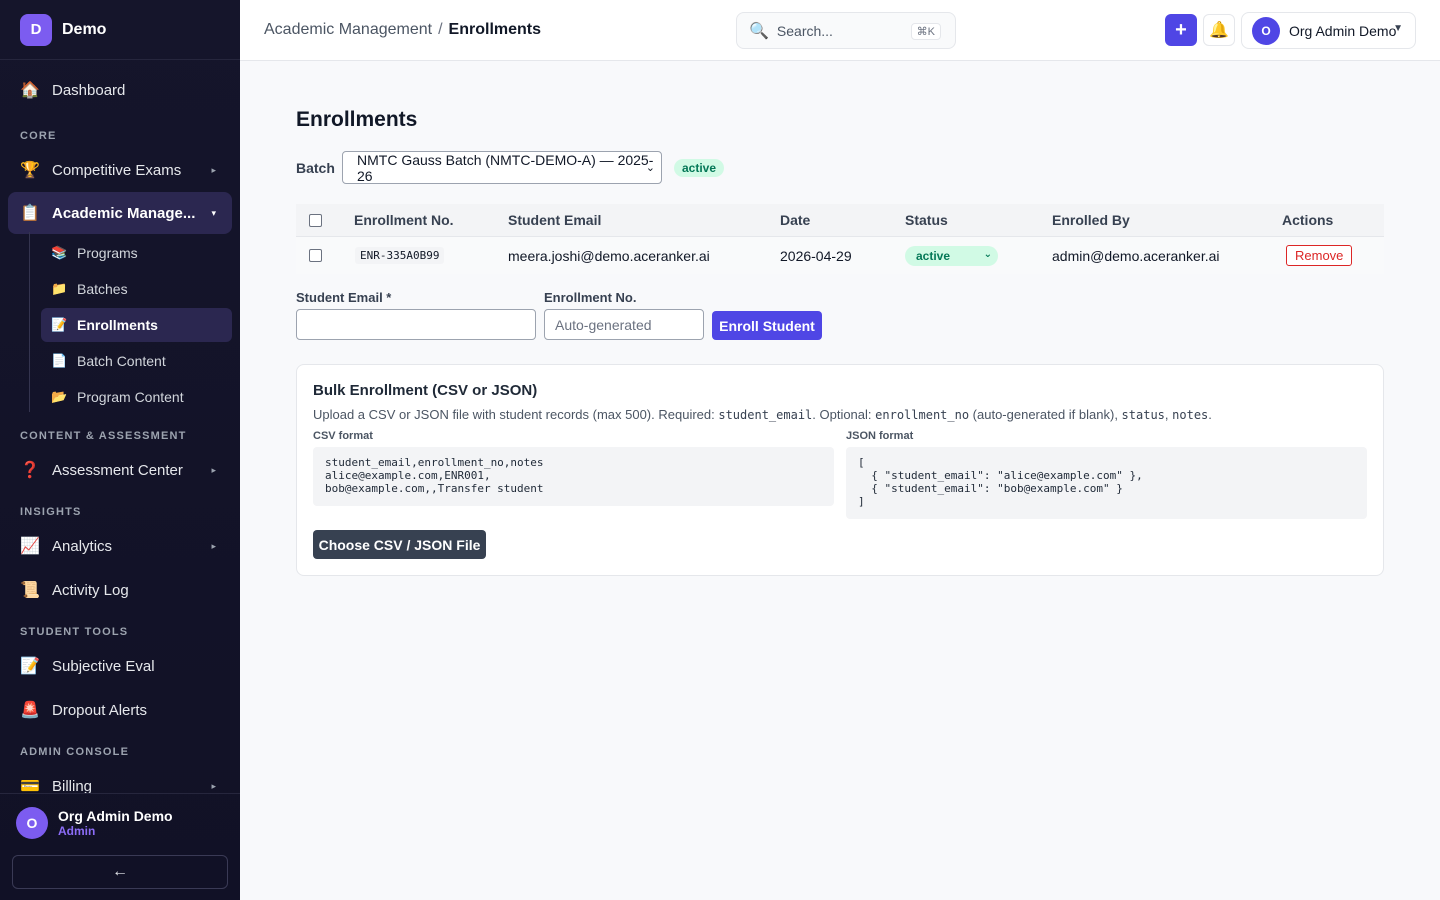 This screenshot has width=1440, height=900. I want to click on sidebar-subitem-programs: 📚 Programs, so click(136, 253).